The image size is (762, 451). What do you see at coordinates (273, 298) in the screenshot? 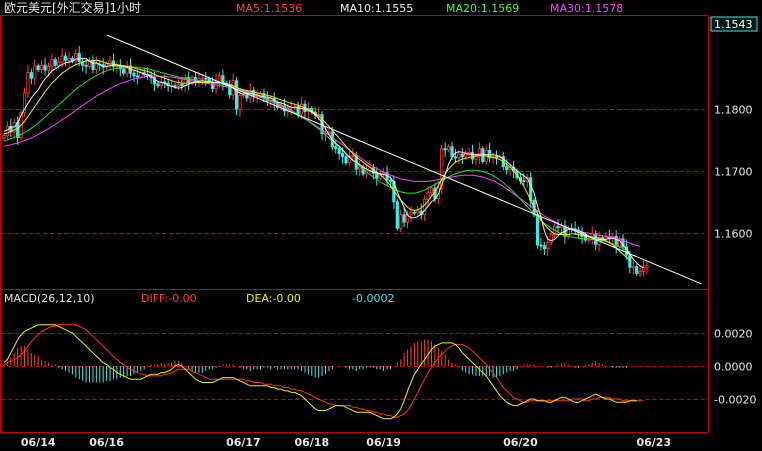
I see `macd-dea-label: DEA:-0.00` at bounding box center [273, 298].